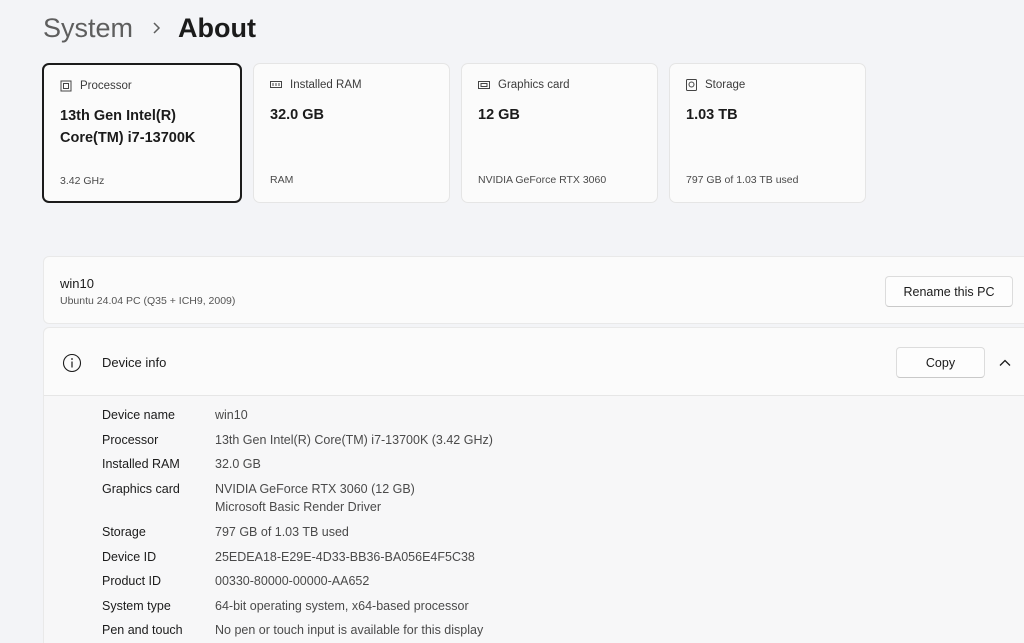  What do you see at coordinates (156, 28) in the screenshot?
I see `chevron-right-icon` at bounding box center [156, 28].